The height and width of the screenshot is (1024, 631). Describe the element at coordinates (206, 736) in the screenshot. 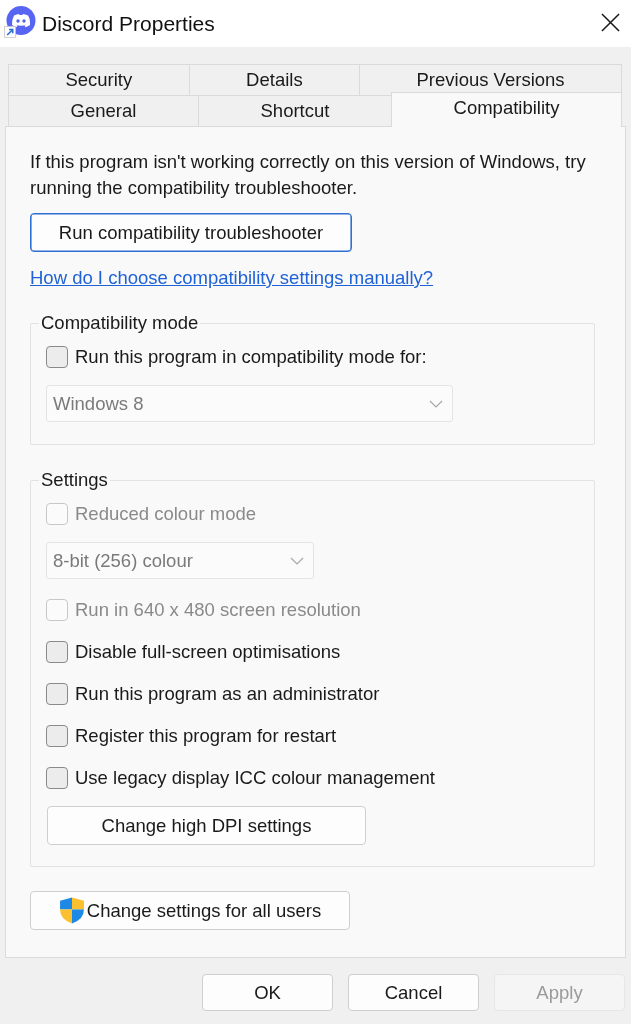

I see `checkbox-label: Register this program for restart` at that location.